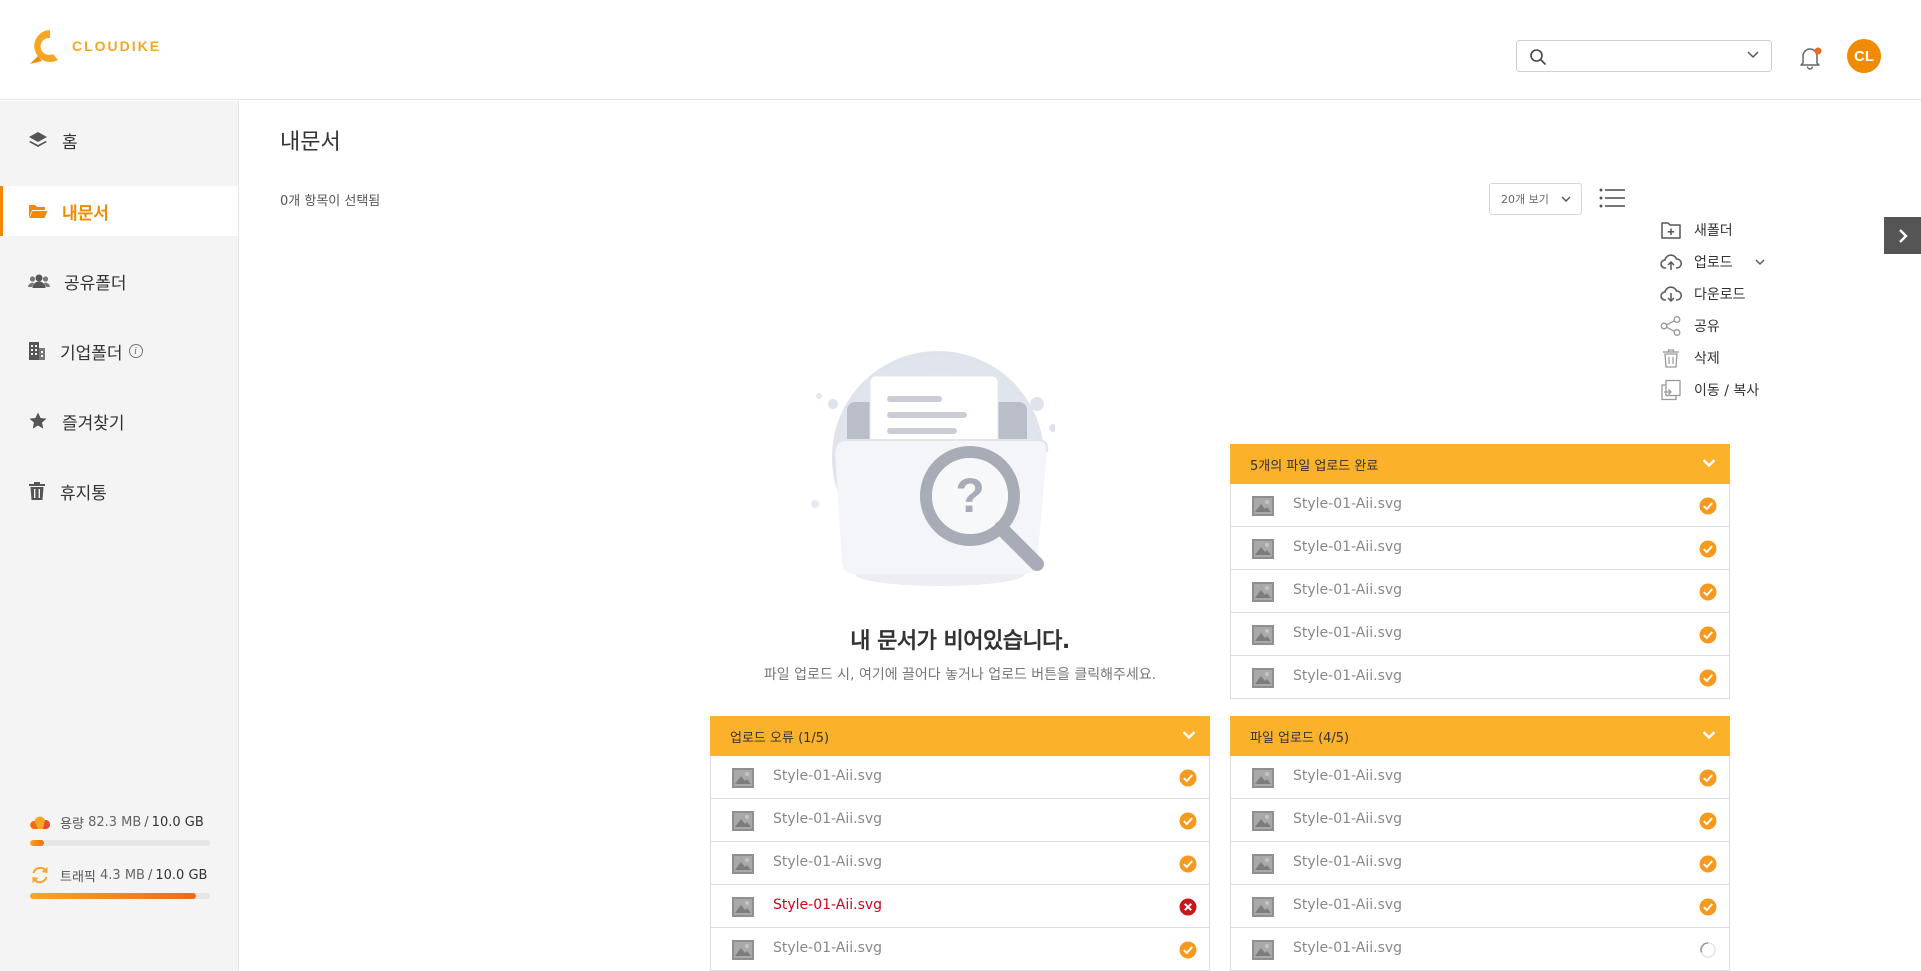 The height and width of the screenshot is (971, 1921). Describe the element at coordinates (93, 423) in the screenshot. I see `sidebar-item-label: 즐겨찾기` at that location.